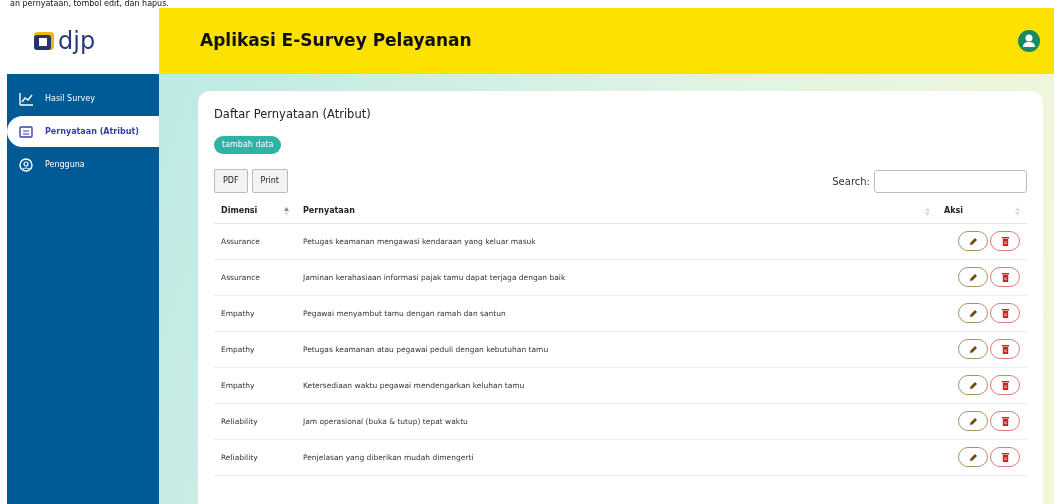  What do you see at coordinates (293, 114) in the screenshot?
I see `card-title: Daftar Pernyataan (Atribut)` at bounding box center [293, 114].